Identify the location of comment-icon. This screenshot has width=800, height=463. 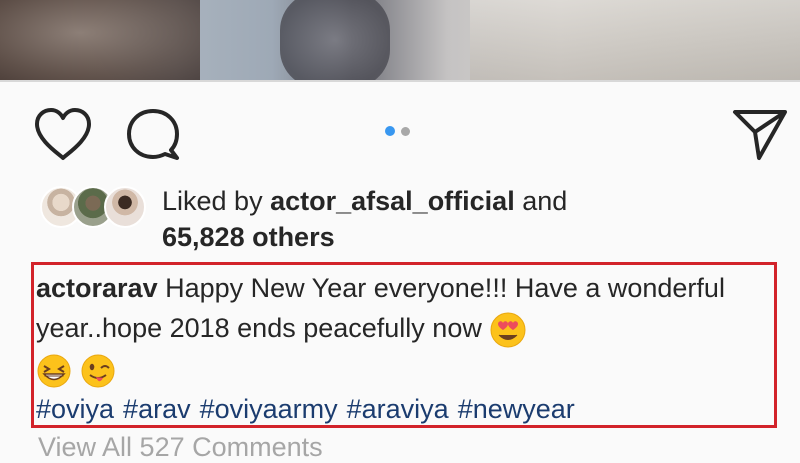
(154, 134).